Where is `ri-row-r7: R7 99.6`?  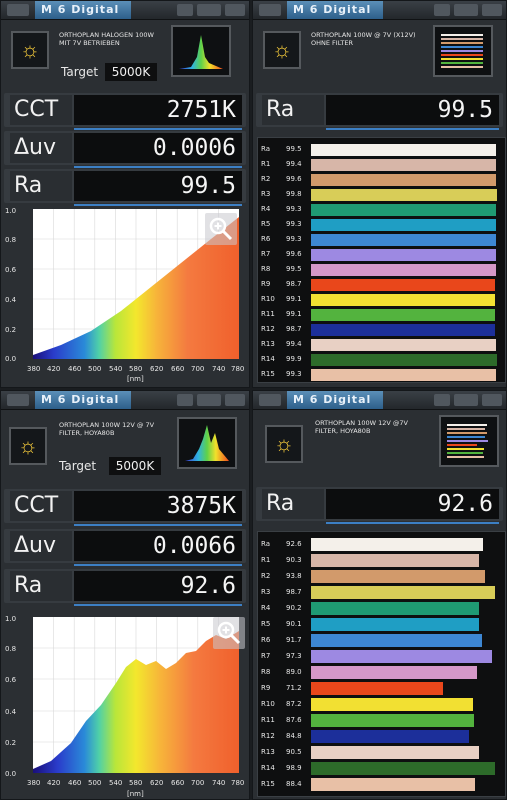 ri-row-r7: R7 99.6 is located at coordinates (381, 254).